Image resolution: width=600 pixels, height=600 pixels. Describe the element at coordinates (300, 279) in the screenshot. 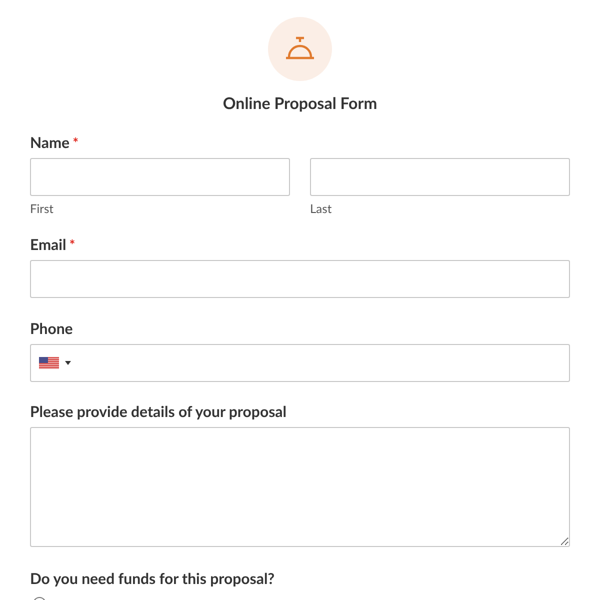

I see `email-input` at that location.